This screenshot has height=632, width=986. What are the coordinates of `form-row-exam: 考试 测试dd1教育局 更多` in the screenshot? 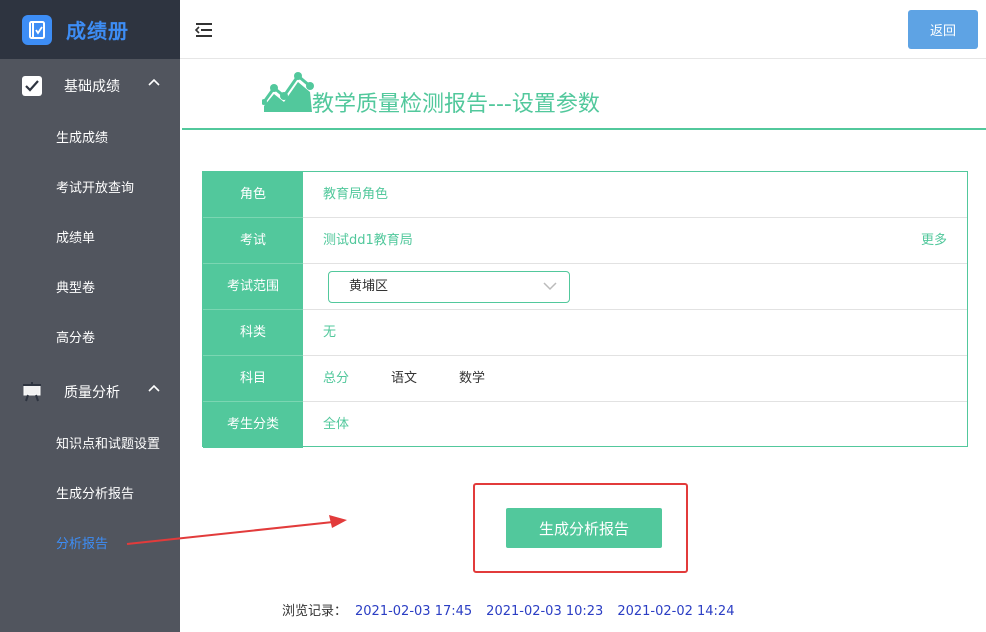 It's located at (585, 241).